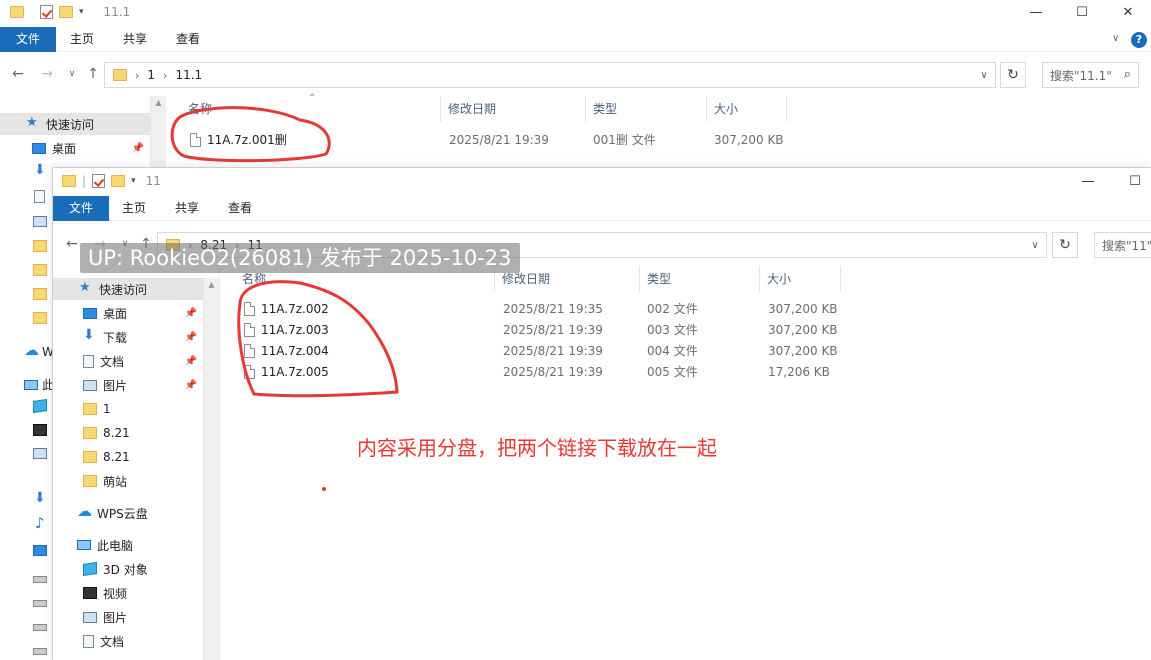 The height and width of the screenshot is (660, 1151). What do you see at coordinates (300, 258) in the screenshot?
I see `watermark-banner: UP: RookieO2(26081) 发布于 2025-10-23` at bounding box center [300, 258].